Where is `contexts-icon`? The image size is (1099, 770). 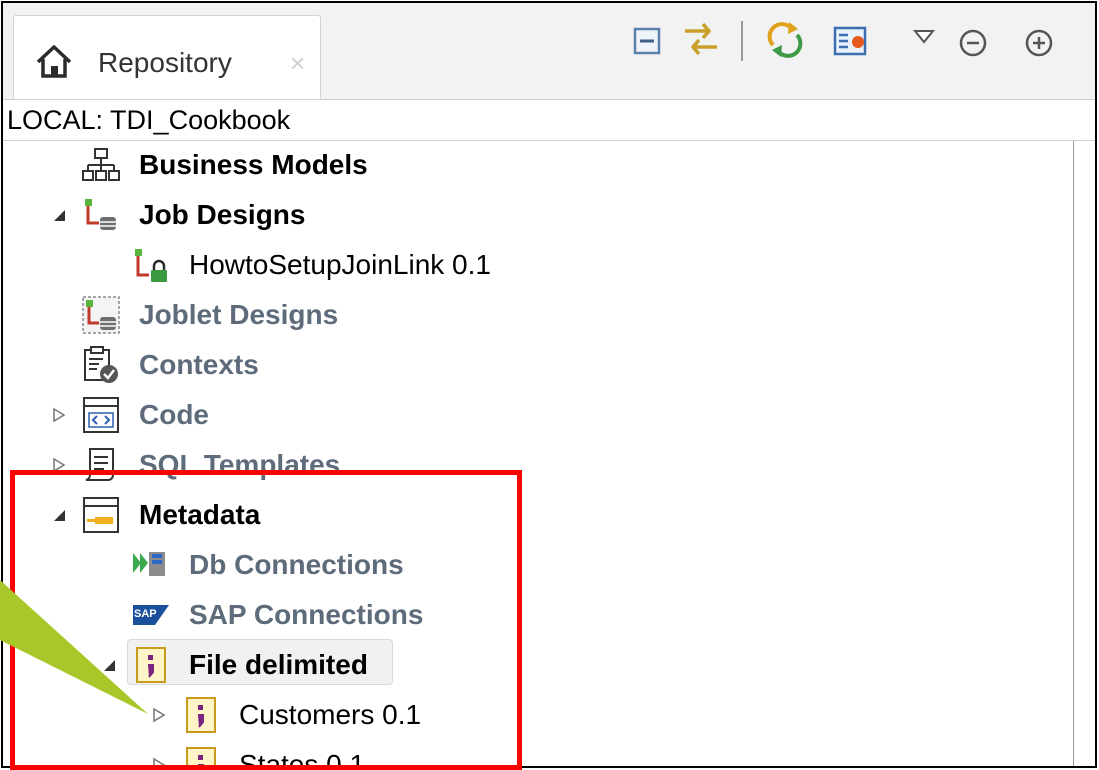
contexts-icon is located at coordinates (101, 365).